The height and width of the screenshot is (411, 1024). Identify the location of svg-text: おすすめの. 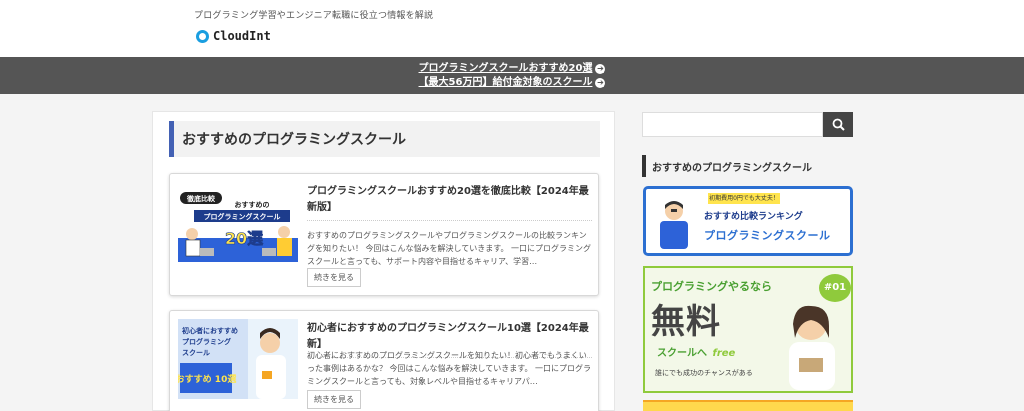
(252, 204).